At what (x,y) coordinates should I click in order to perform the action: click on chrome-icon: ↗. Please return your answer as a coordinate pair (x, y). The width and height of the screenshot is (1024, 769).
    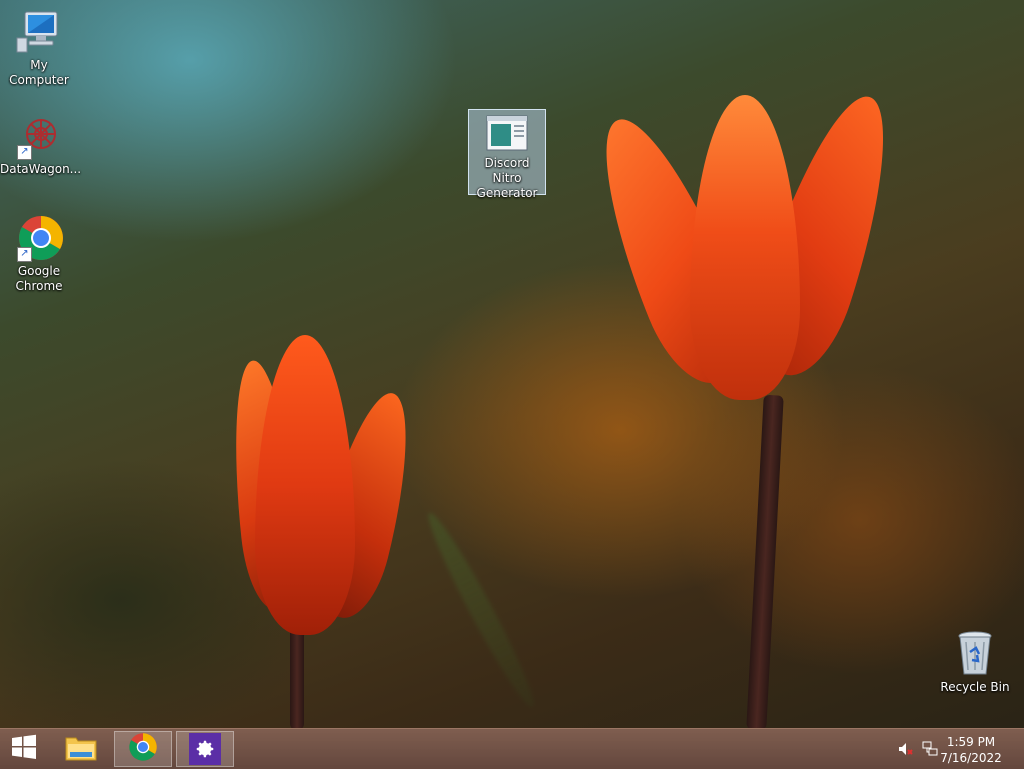
    Looking at the image, I should click on (39, 238).